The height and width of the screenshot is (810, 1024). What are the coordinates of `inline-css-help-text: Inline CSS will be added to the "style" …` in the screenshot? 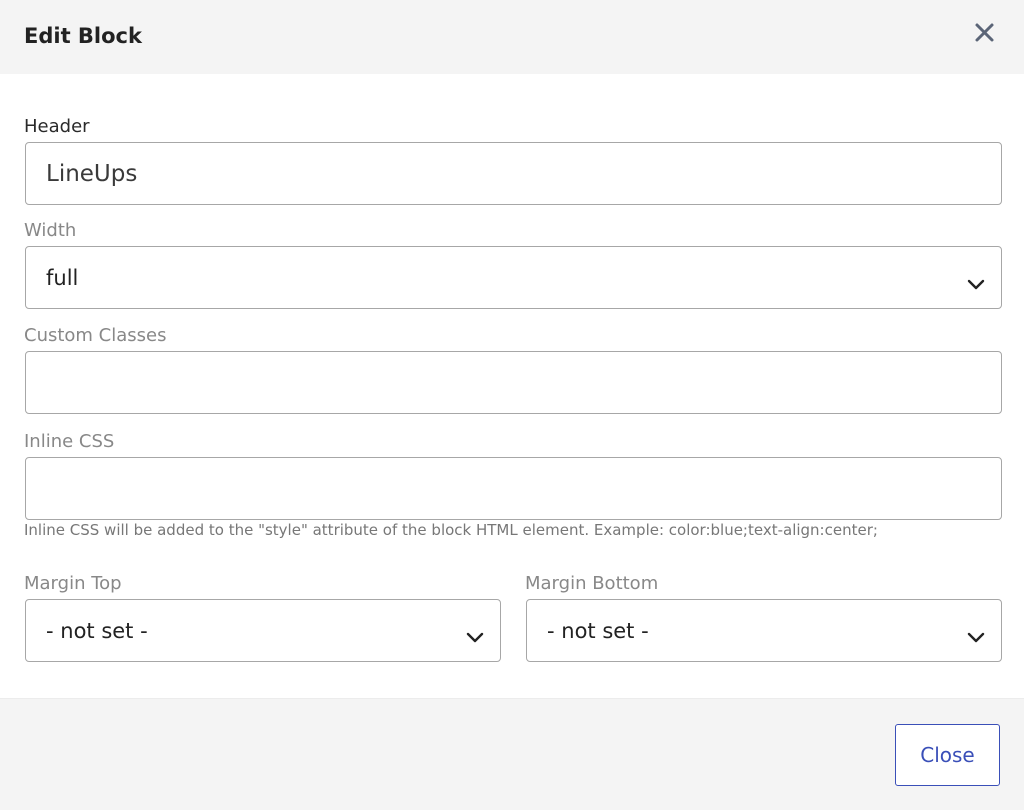 It's located at (451, 530).